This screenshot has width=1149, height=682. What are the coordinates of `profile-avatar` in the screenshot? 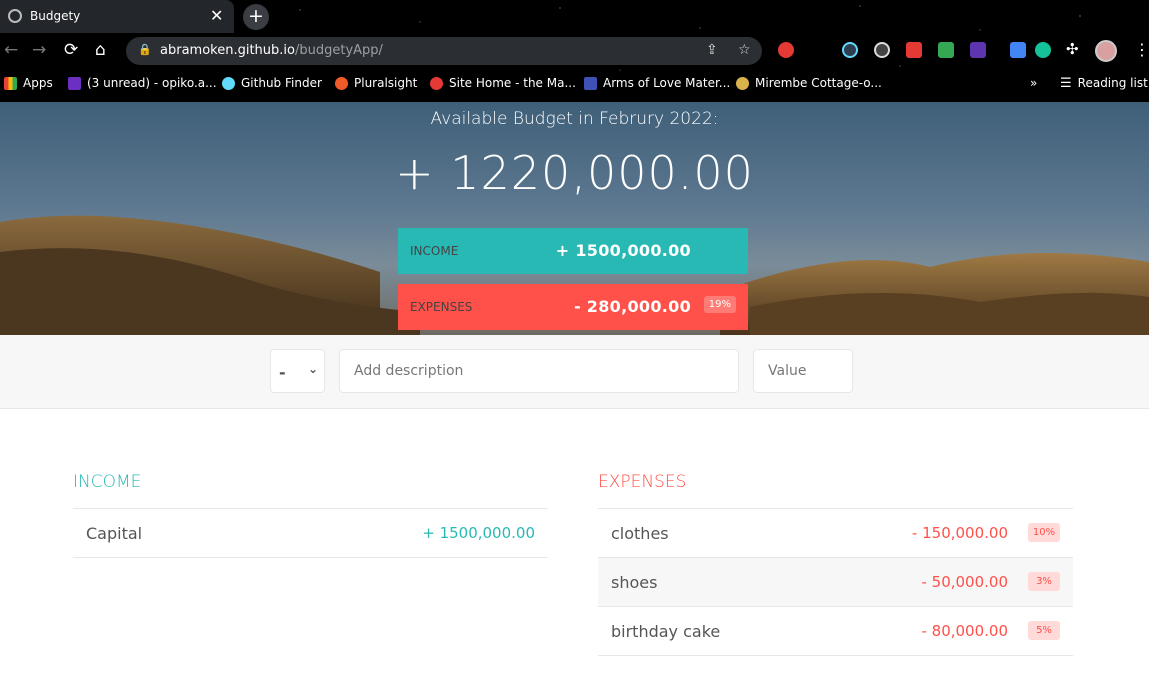 It's located at (1106, 51).